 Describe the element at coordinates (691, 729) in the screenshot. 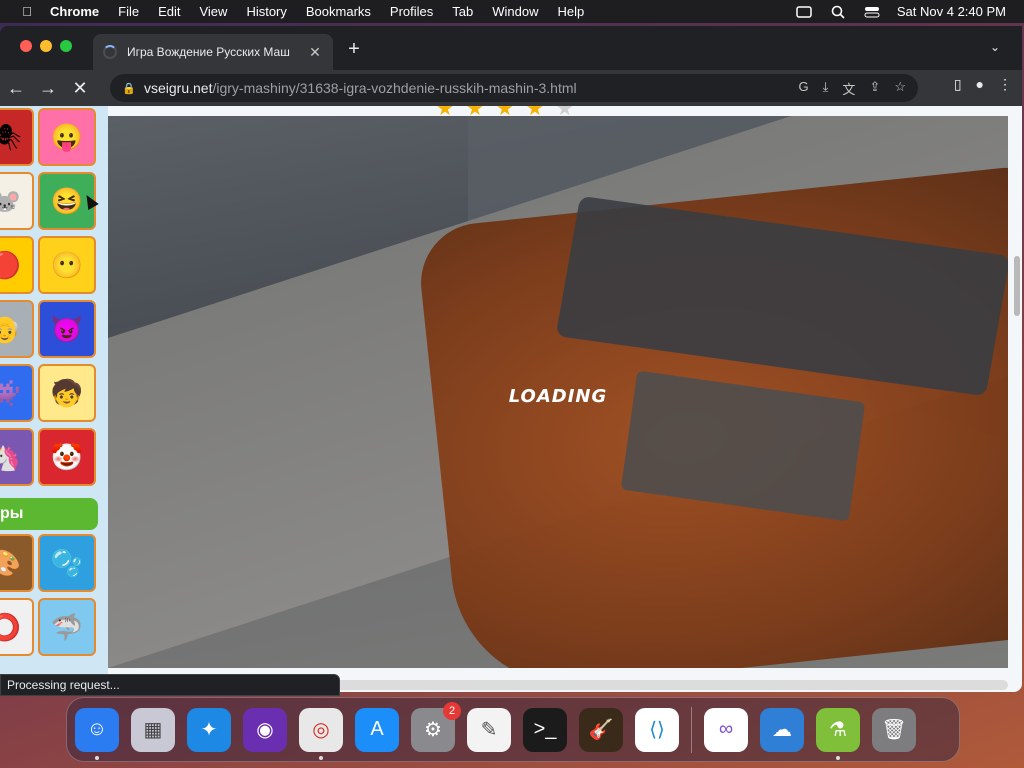

I see `dock-separator` at that location.